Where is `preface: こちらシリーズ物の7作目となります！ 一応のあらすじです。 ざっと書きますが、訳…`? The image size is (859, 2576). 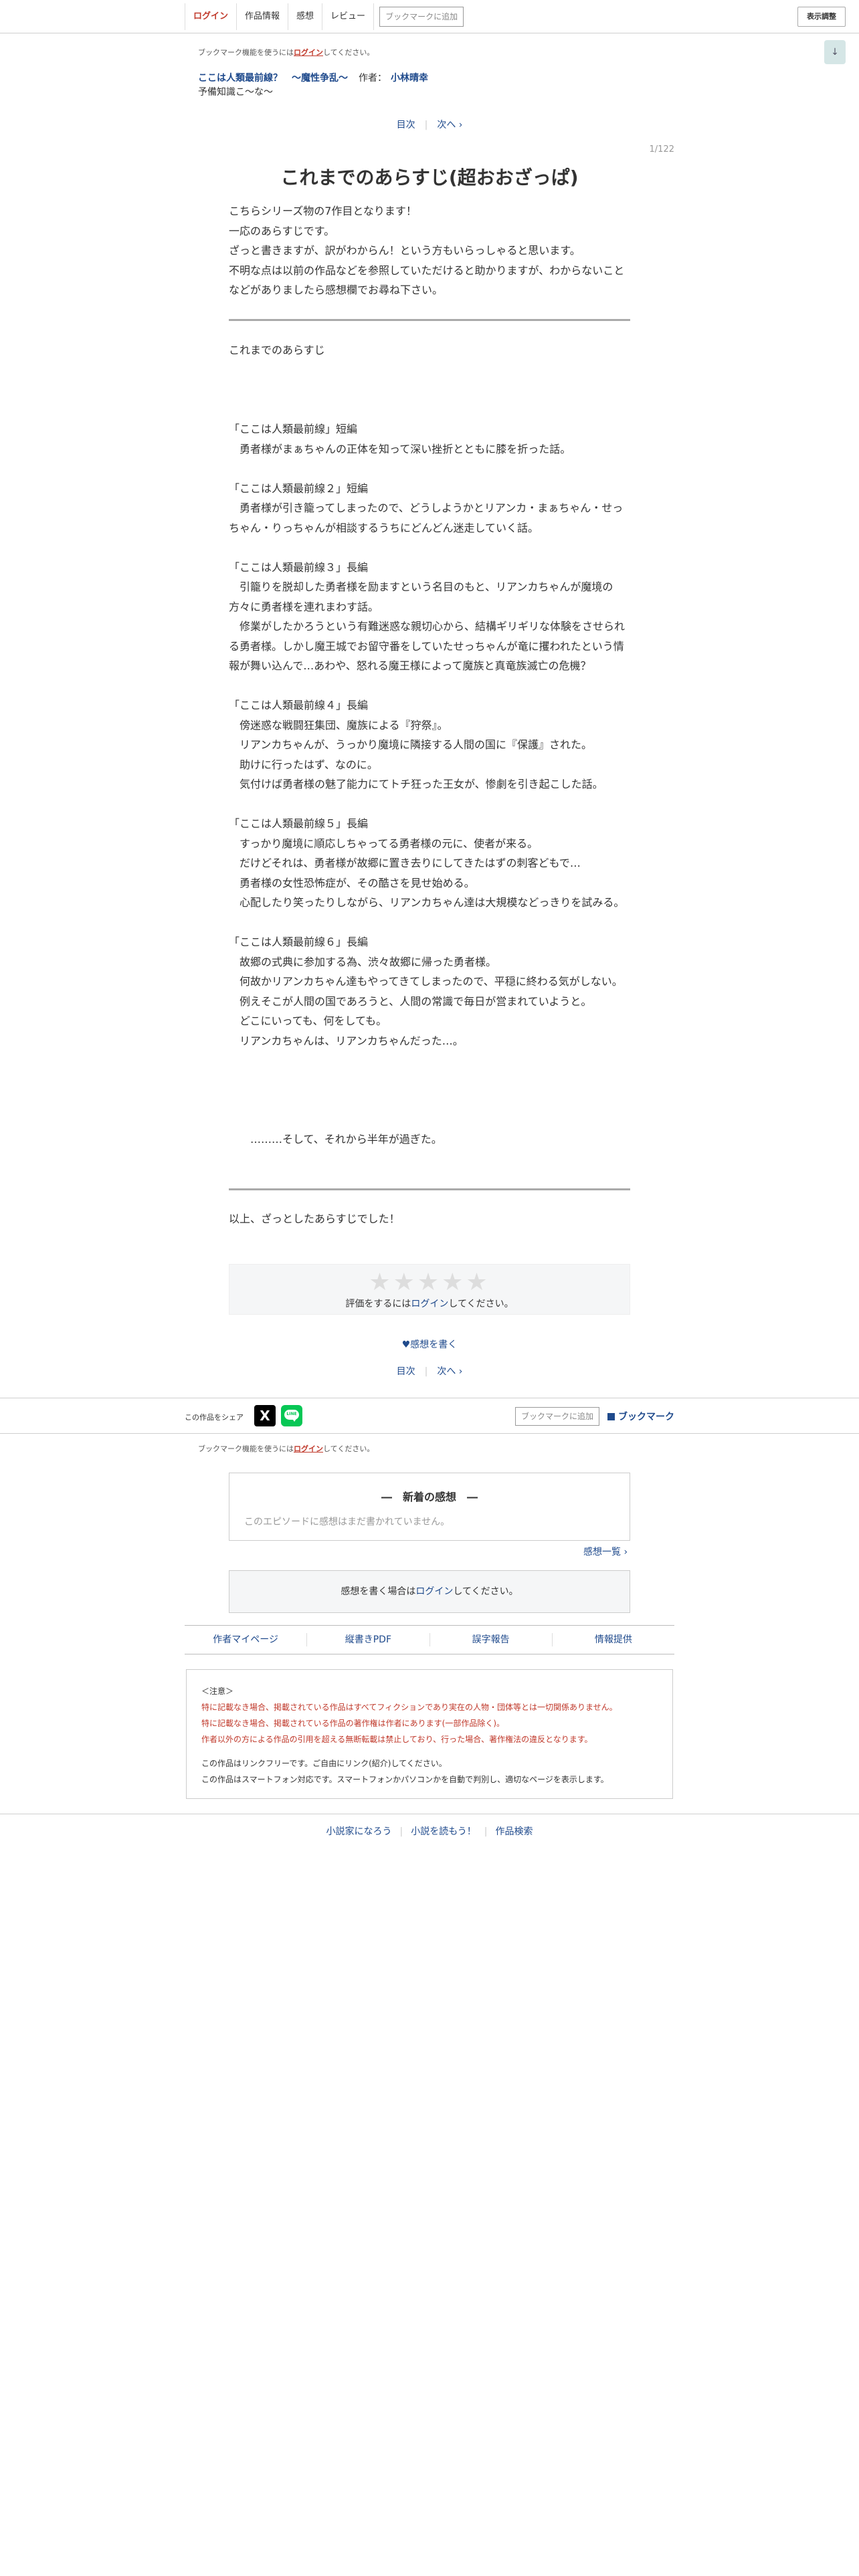 preface: こちらシリーズ物の7作目となります！ 一応のあらすじです。 ざっと書きますが、訳… is located at coordinates (429, 250).